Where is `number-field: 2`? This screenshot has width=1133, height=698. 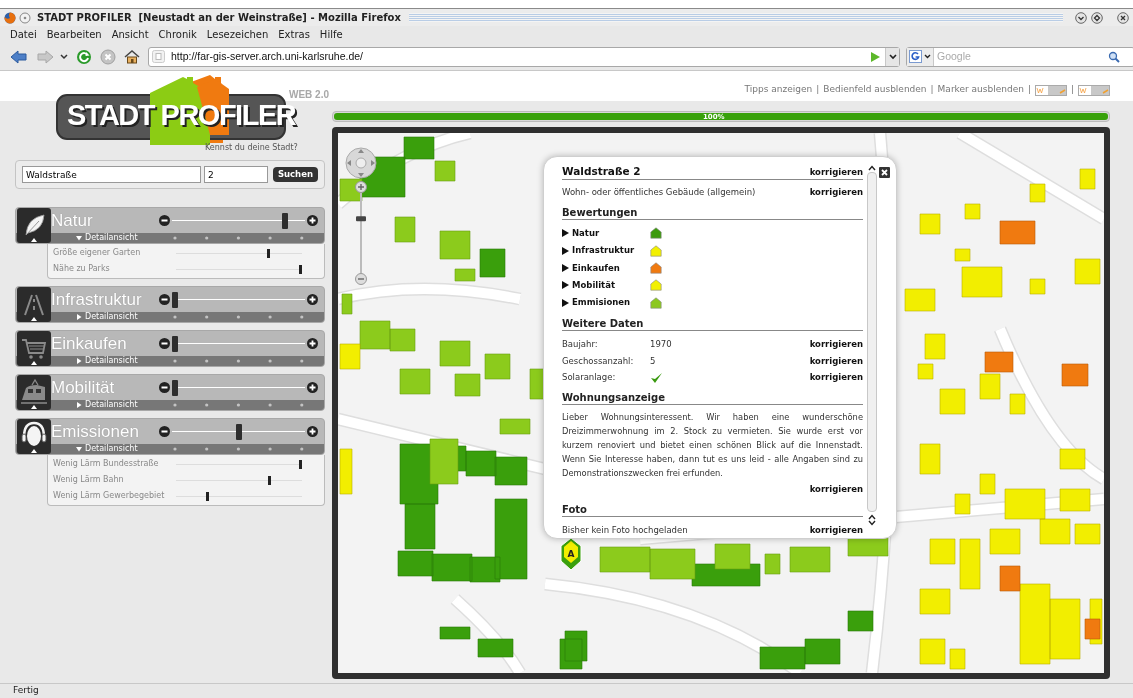 number-field: 2 is located at coordinates (235, 174).